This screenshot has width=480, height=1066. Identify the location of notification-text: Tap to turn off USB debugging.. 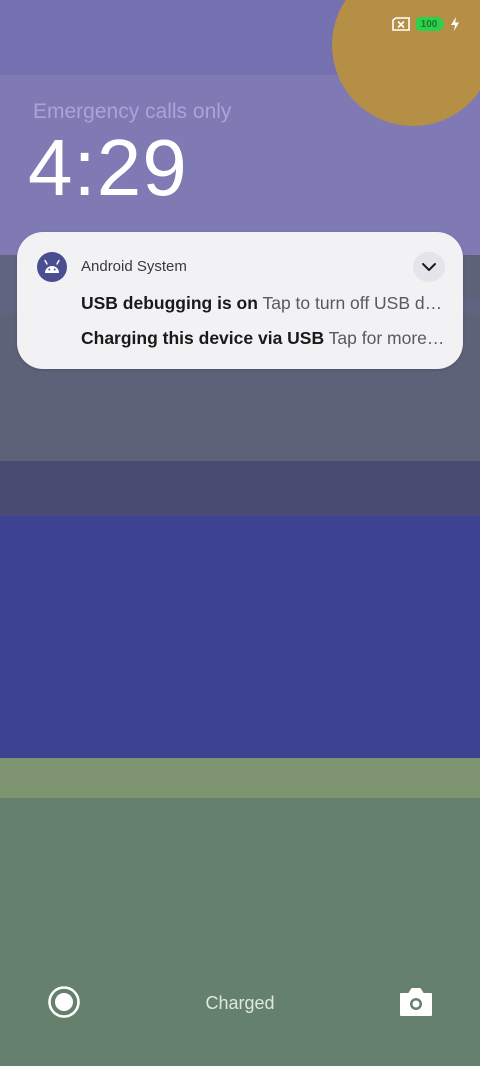
(353, 303).